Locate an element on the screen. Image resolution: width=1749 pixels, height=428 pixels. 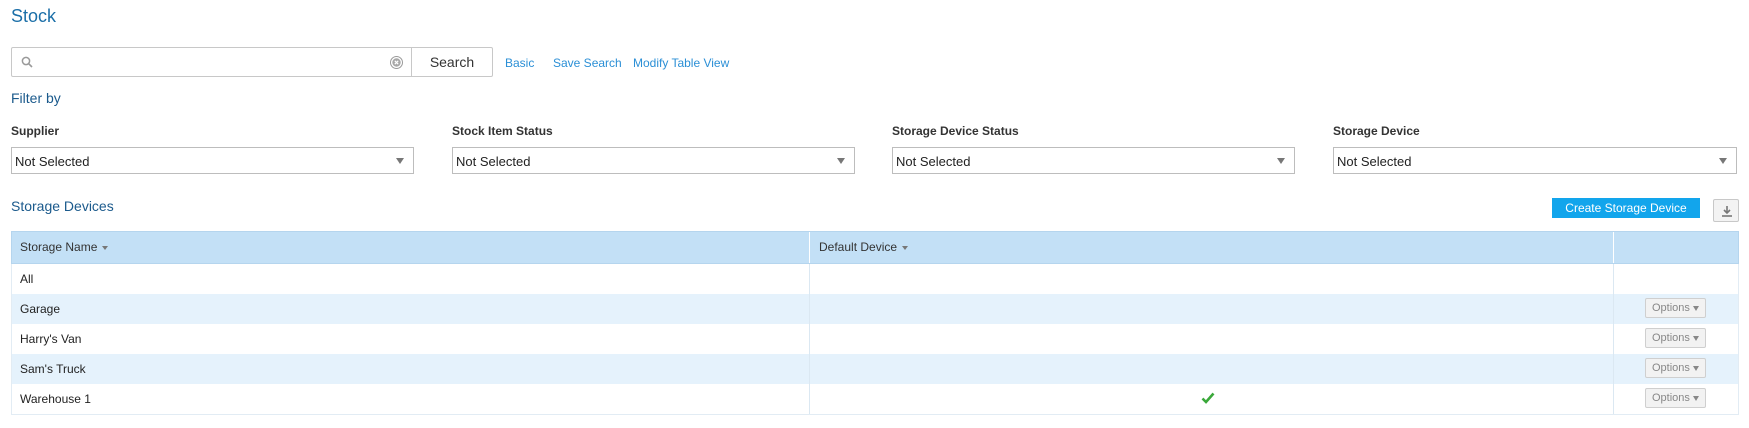
filter-label-storage-device: Storage Device is located at coordinates (1376, 131).